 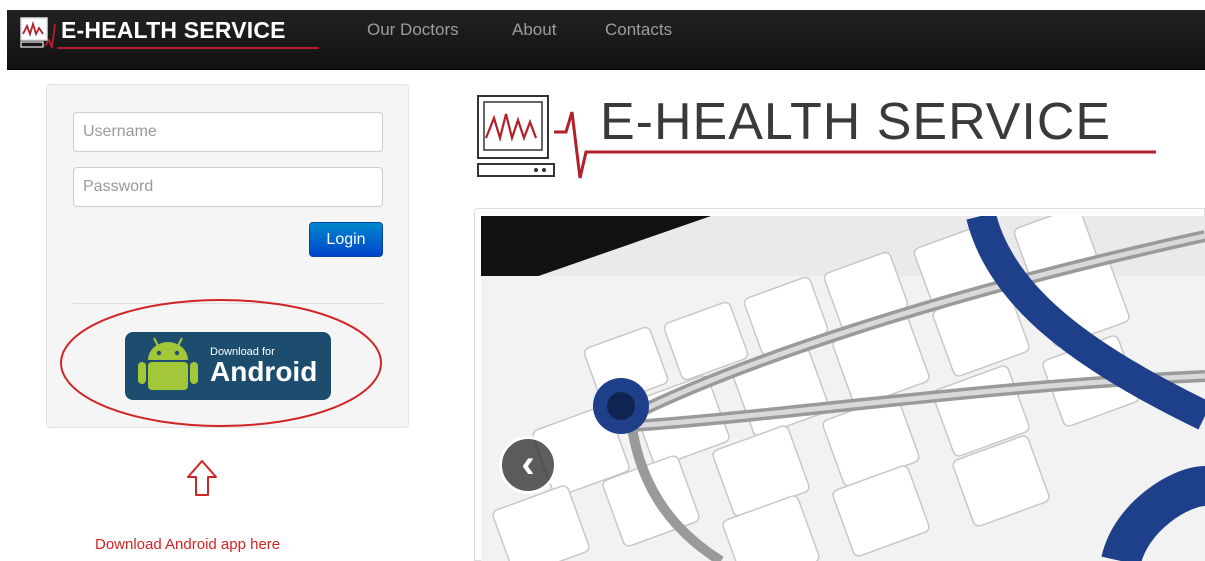 I want to click on carousel-prev-button: ‹, so click(x=528, y=465).